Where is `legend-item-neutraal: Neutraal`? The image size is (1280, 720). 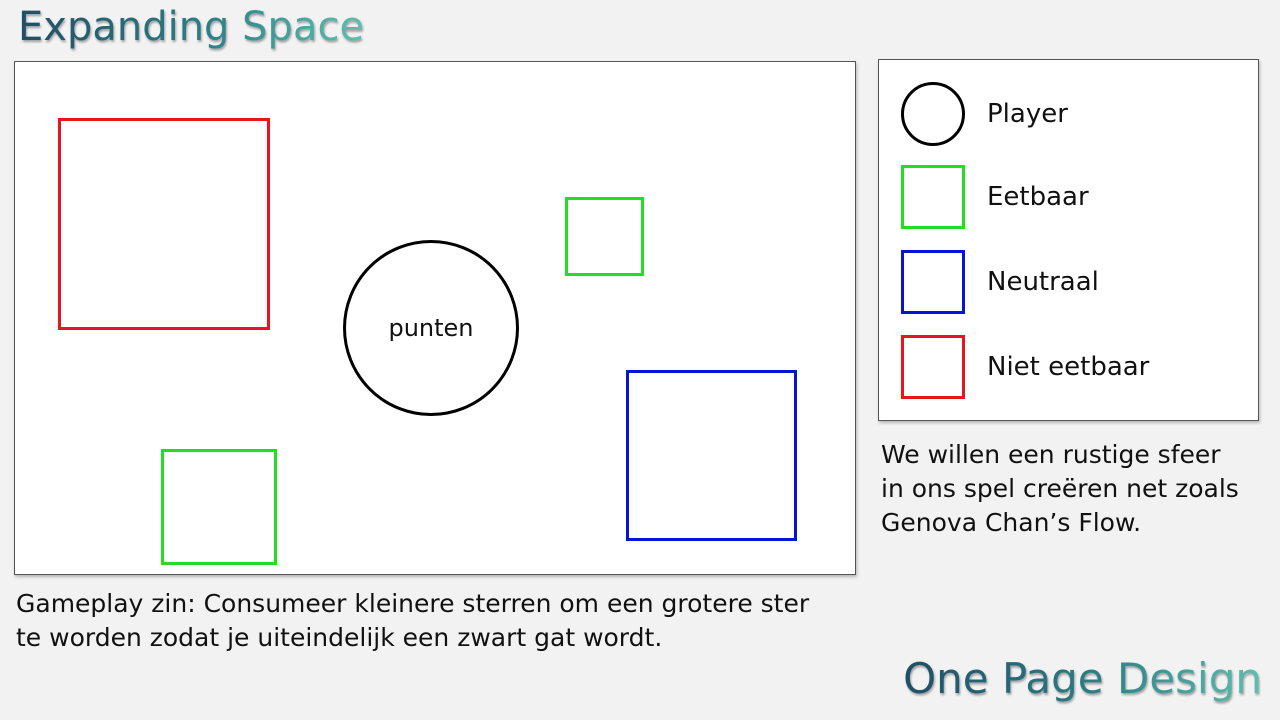
legend-item-neutraal: Neutraal is located at coordinates (1000, 282).